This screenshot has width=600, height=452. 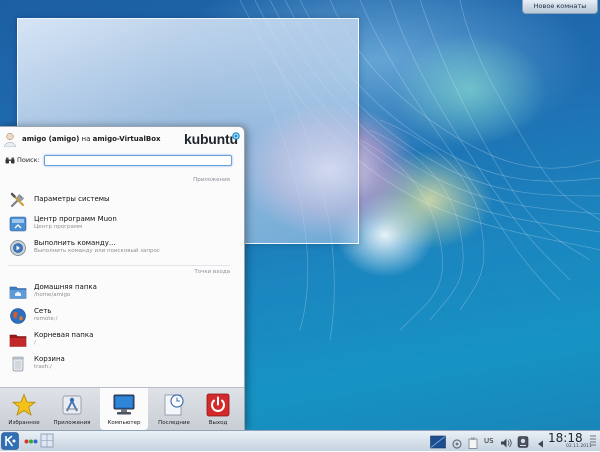 What do you see at coordinates (72, 199) in the screenshot?
I see `item-title: Параметры системы` at bounding box center [72, 199].